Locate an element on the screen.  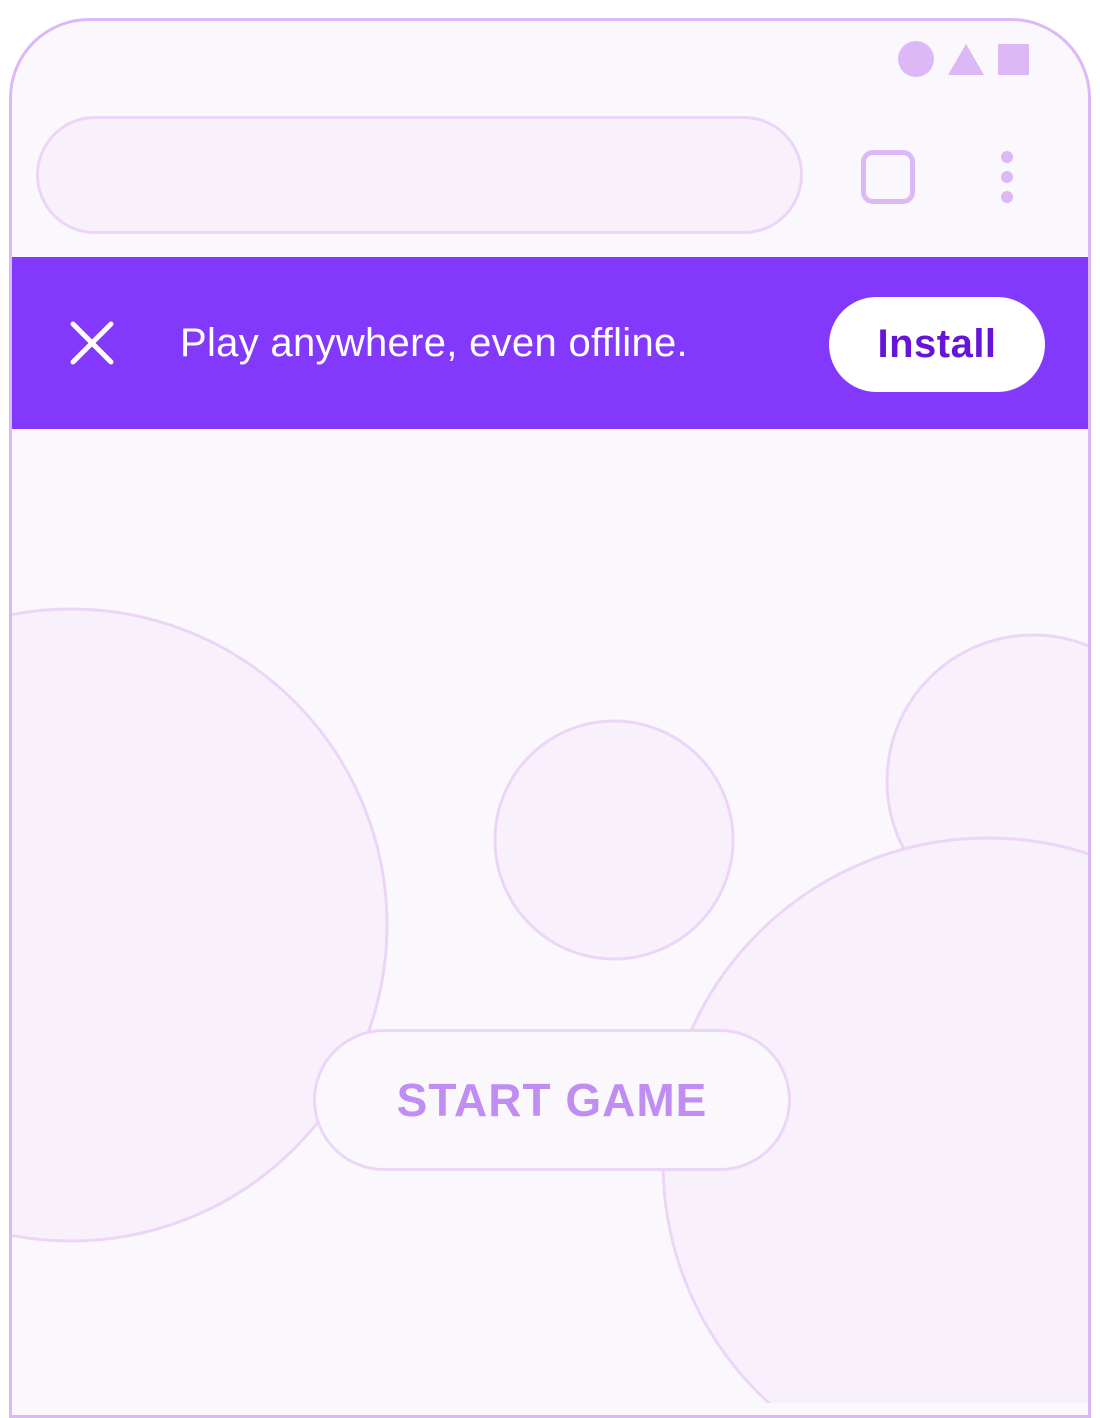
banner-message: Play anywhere, even offline. is located at coordinates (434, 343).